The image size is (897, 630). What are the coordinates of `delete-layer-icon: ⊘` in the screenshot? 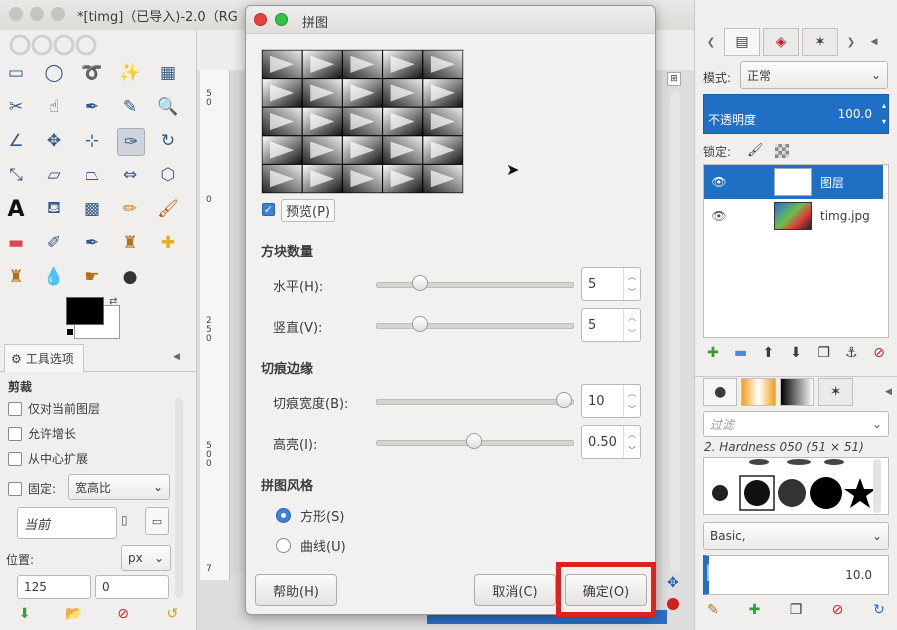 It's located at (879, 353).